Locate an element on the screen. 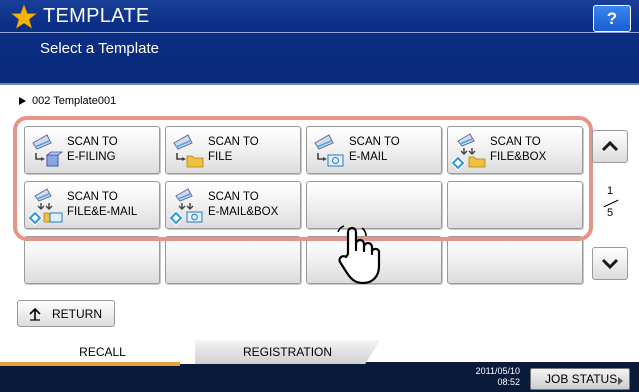 The height and width of the screenshot is (392, 639). total-pages: 5 is located at coordinates (610, 213).